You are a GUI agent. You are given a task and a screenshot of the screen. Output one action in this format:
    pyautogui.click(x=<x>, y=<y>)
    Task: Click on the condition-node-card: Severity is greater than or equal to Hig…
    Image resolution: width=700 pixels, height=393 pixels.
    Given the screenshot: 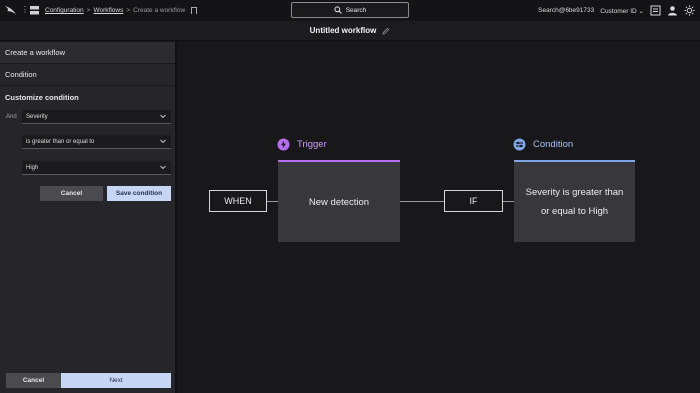 What is the action you would take?
    pyautogui.click(x=574, y=201)
    